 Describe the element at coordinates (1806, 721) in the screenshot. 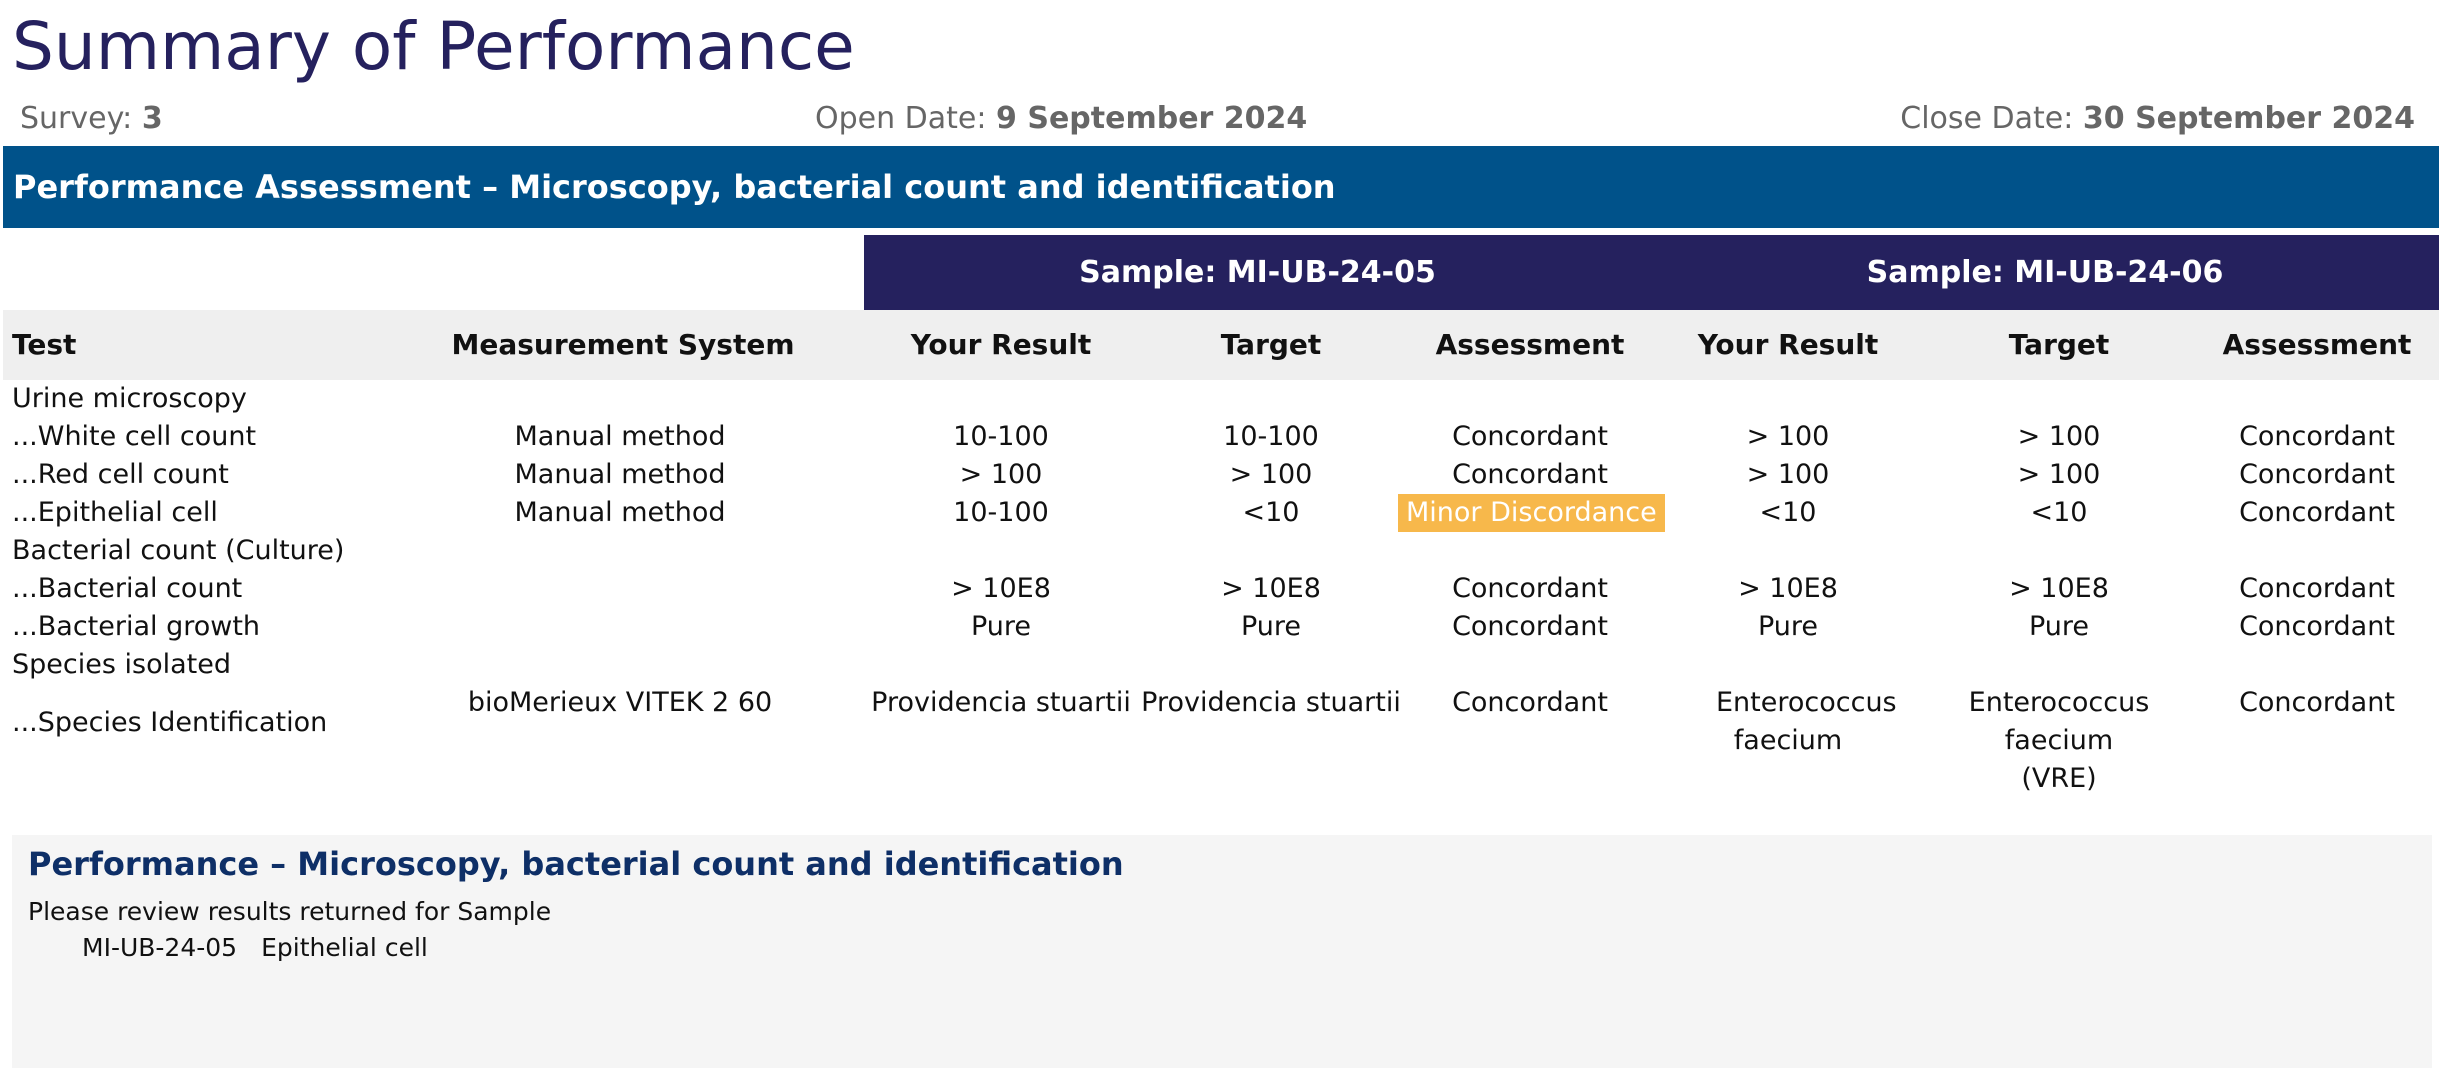

I see `row-result-2: Enterococcus faecium` at that location.